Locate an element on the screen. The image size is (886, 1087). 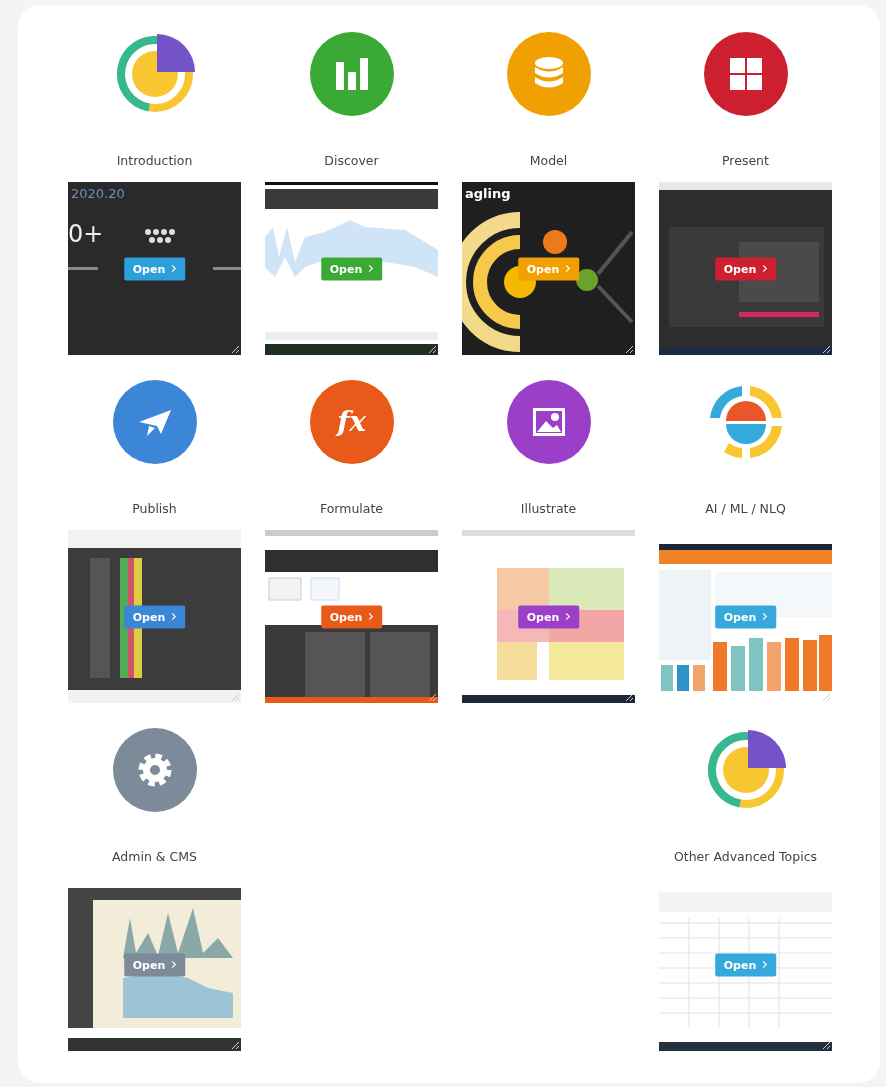
topic-label: Admin & CMS is located at coordinates (154, 857).